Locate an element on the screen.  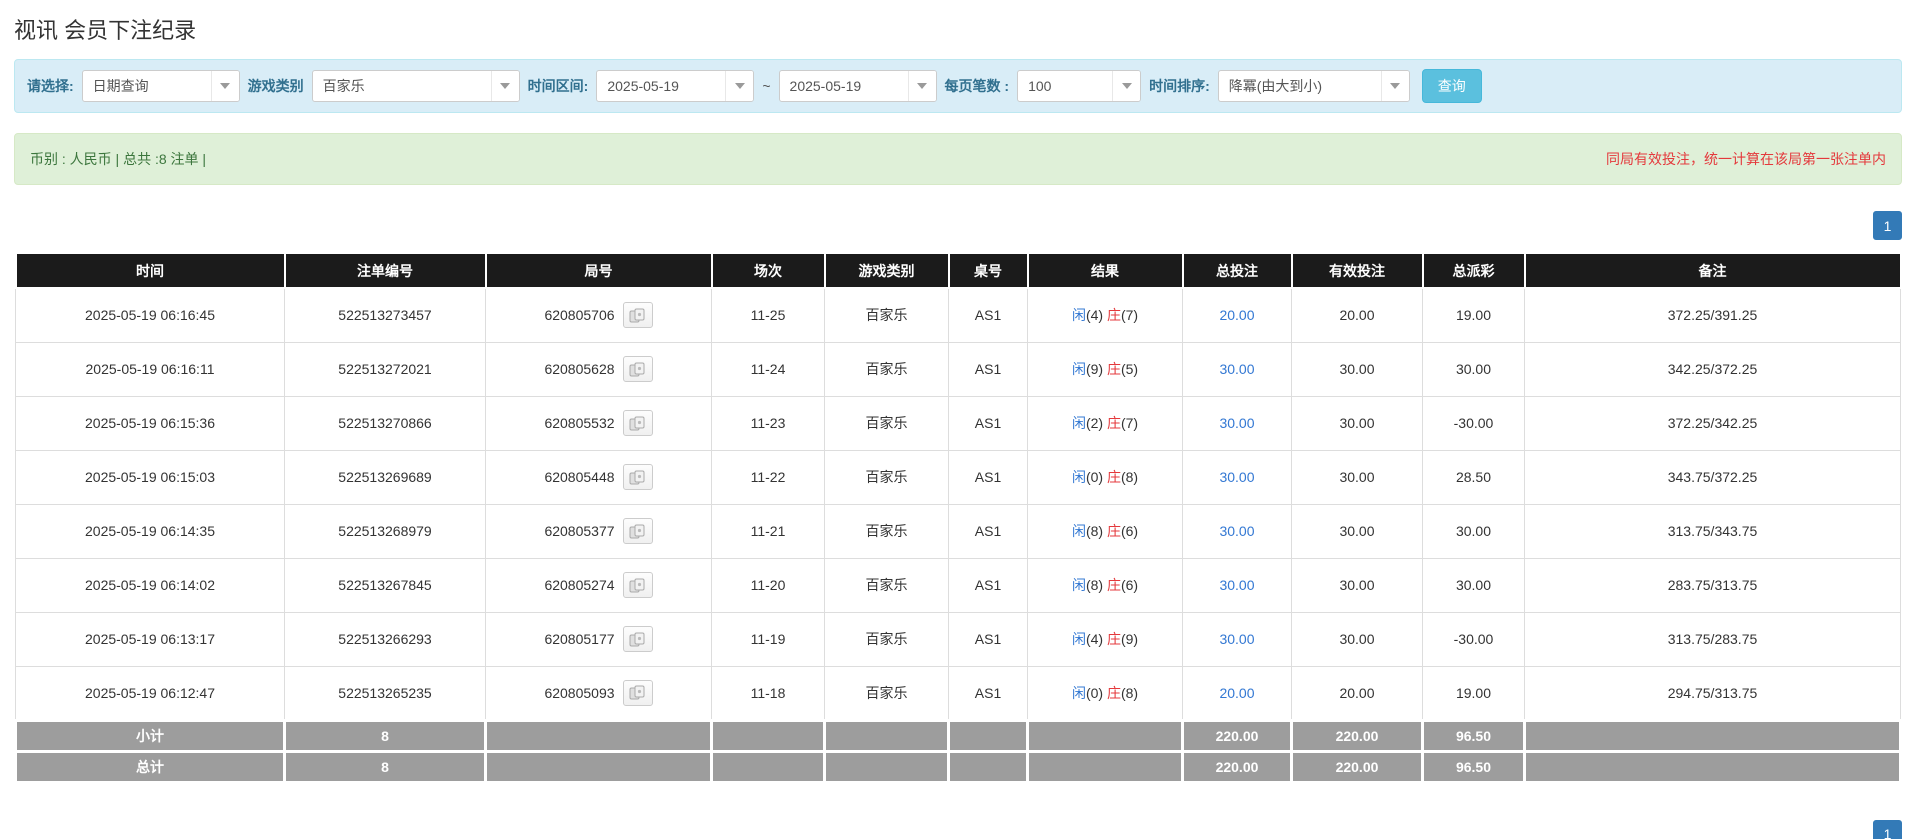
round-id-wrap: 620805274 is located at coordinates (598, 585).